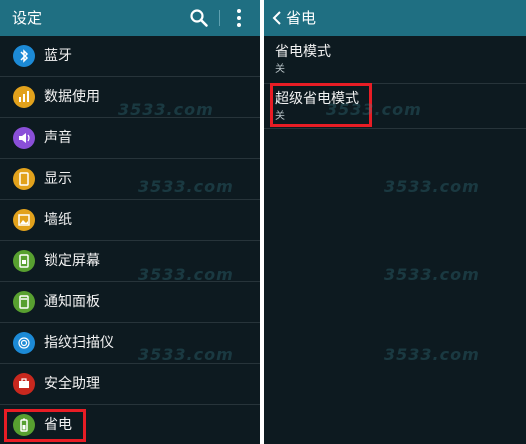 Image resolution: width=526 pixels, height=444 pixels. Describe the element at coordinates (130, 18) in the screenshot. I see `settings-header: 设定` at that location.